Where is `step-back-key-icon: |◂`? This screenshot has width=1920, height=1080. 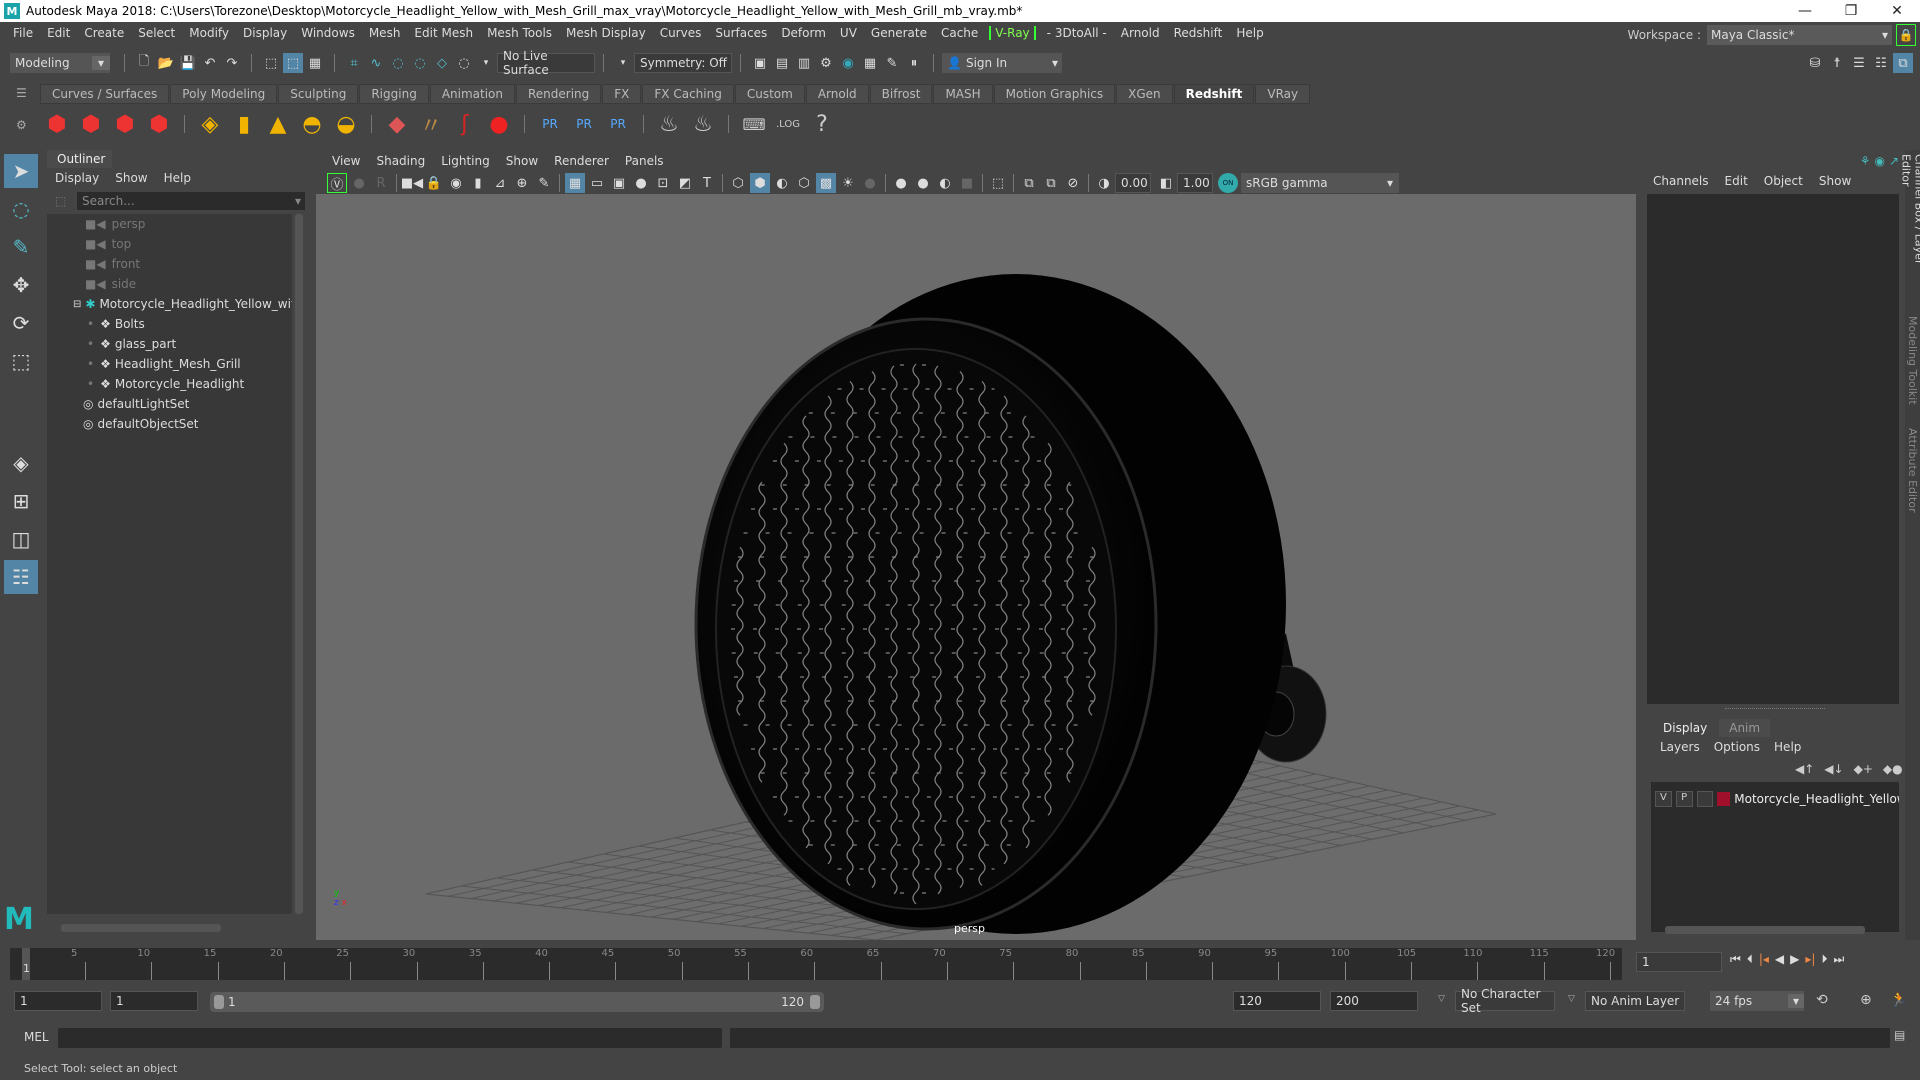 step-back-key-icon: |◂ is located at coordinates (1764, 959).